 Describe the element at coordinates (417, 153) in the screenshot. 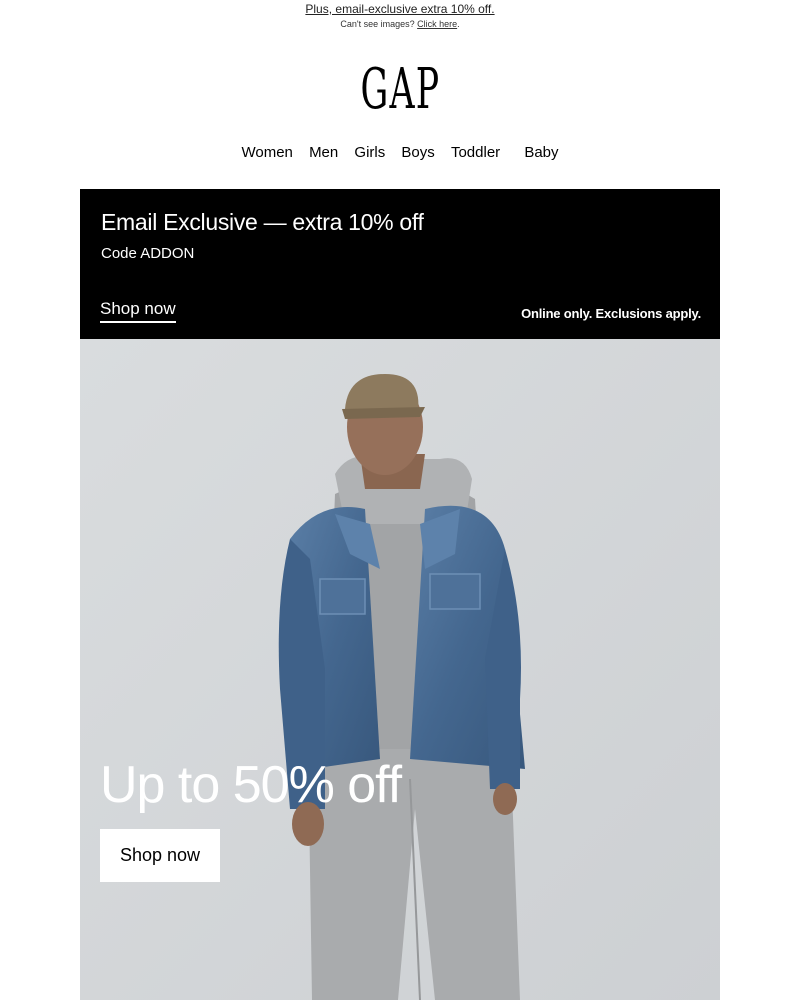

I see `nav-item-boys: Boys` at that location.